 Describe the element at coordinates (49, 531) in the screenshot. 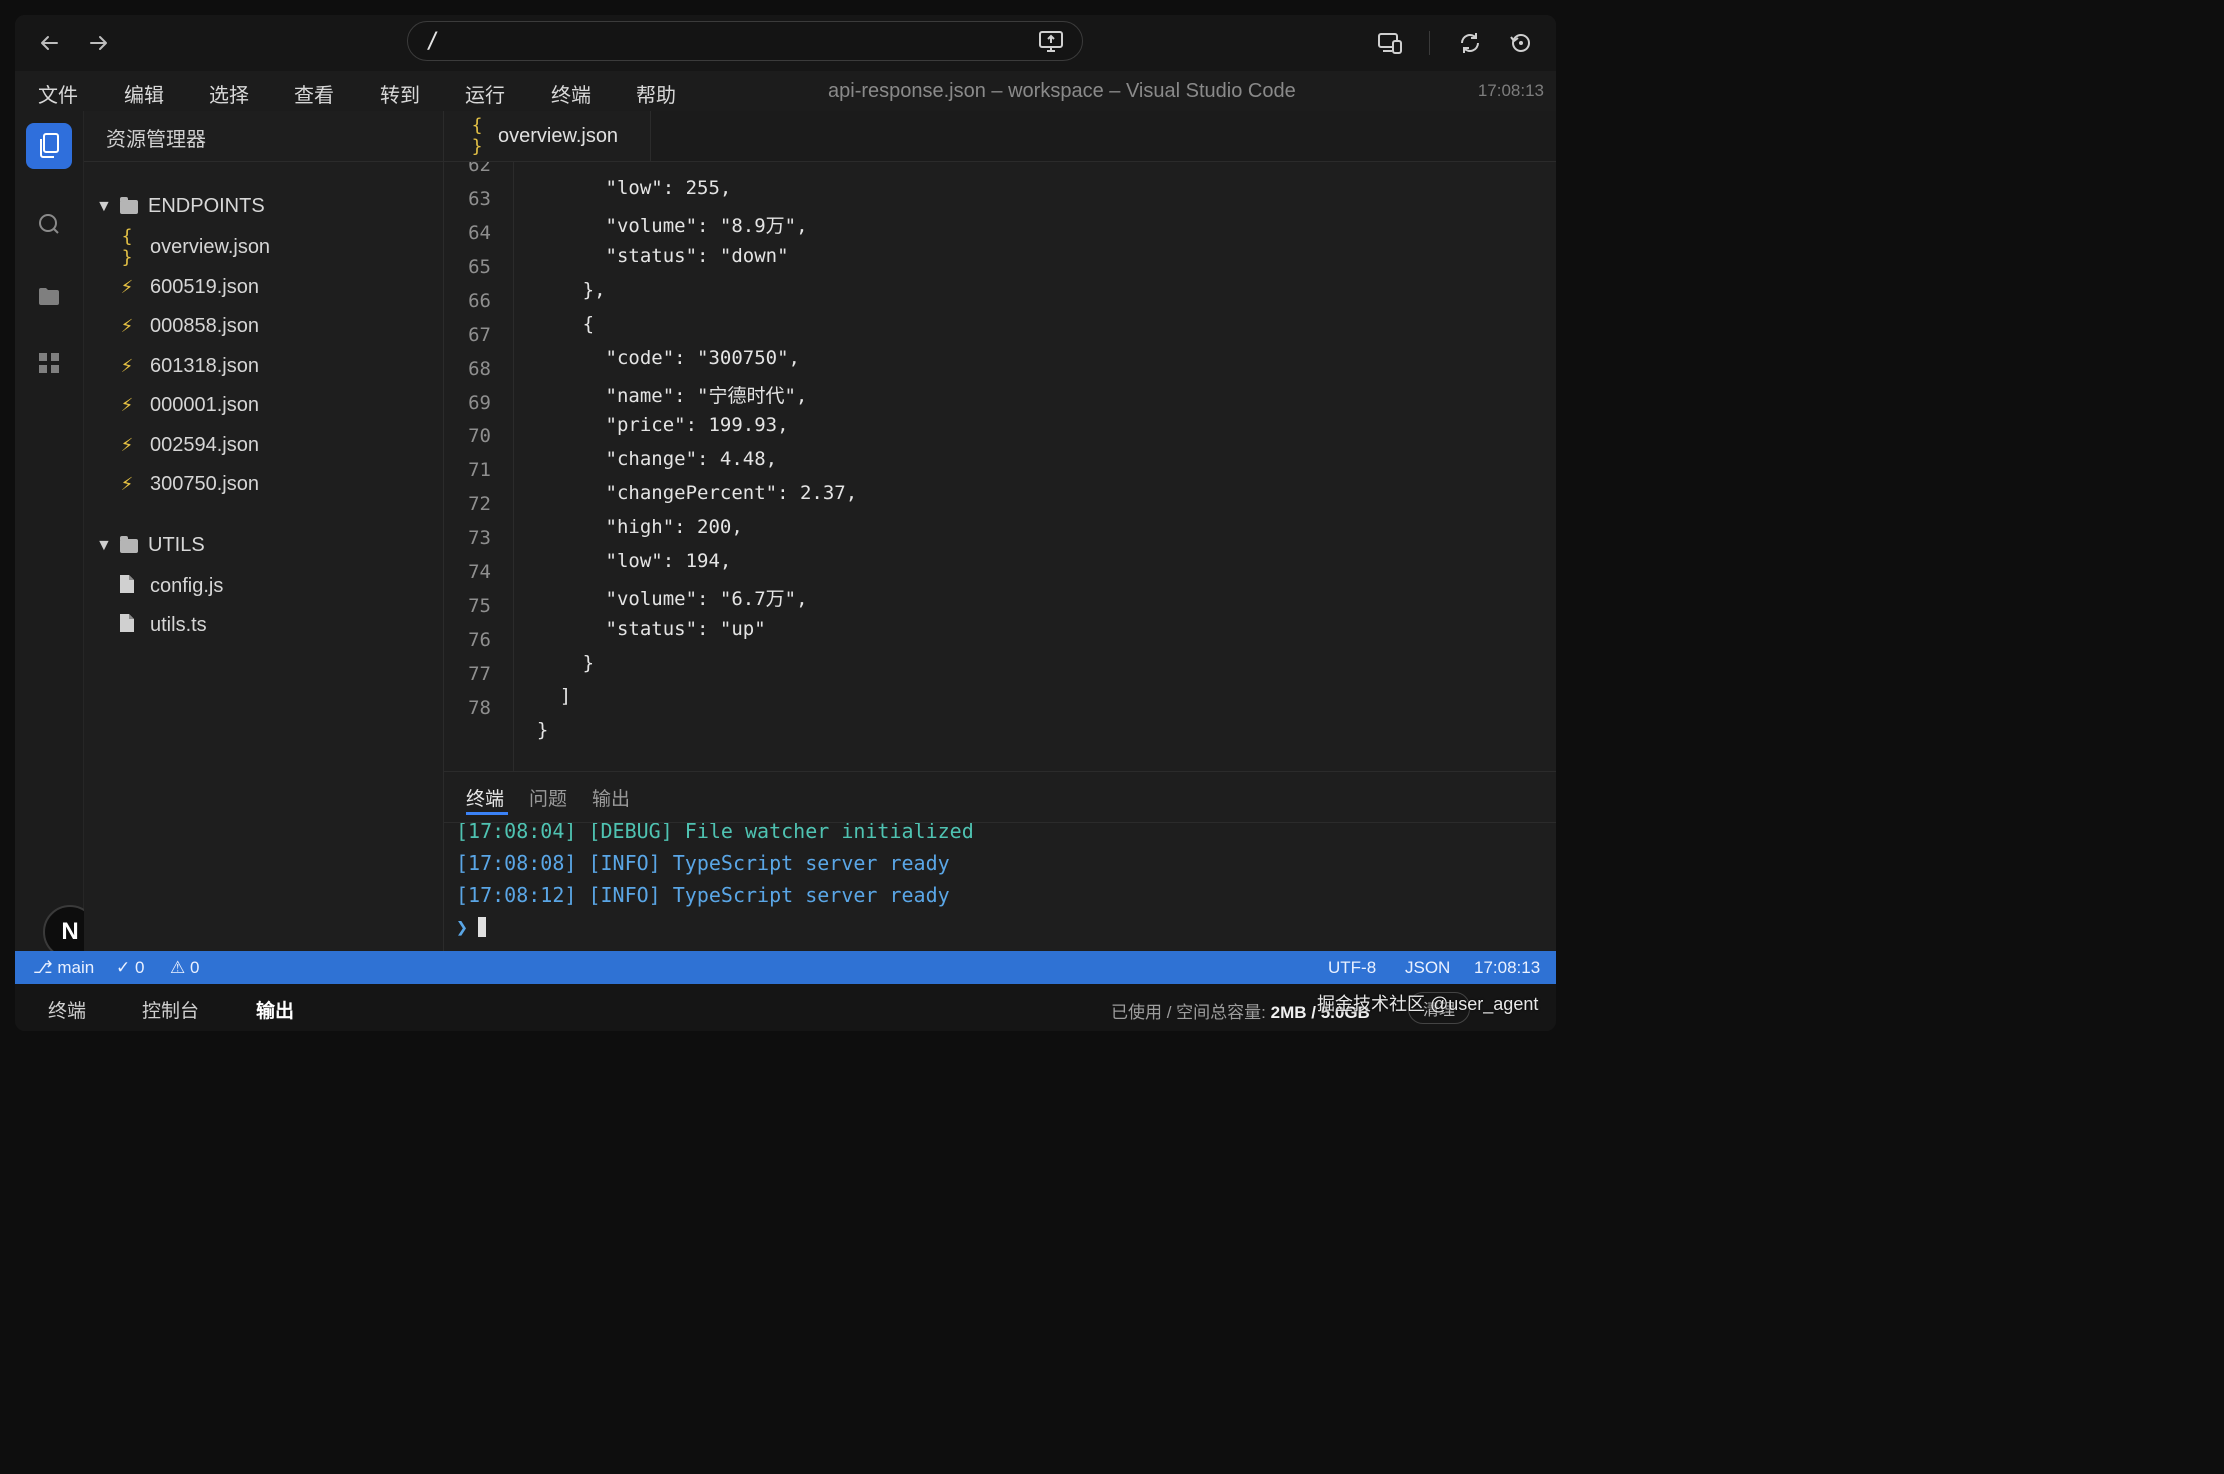

I see `activity-bar` at that location.